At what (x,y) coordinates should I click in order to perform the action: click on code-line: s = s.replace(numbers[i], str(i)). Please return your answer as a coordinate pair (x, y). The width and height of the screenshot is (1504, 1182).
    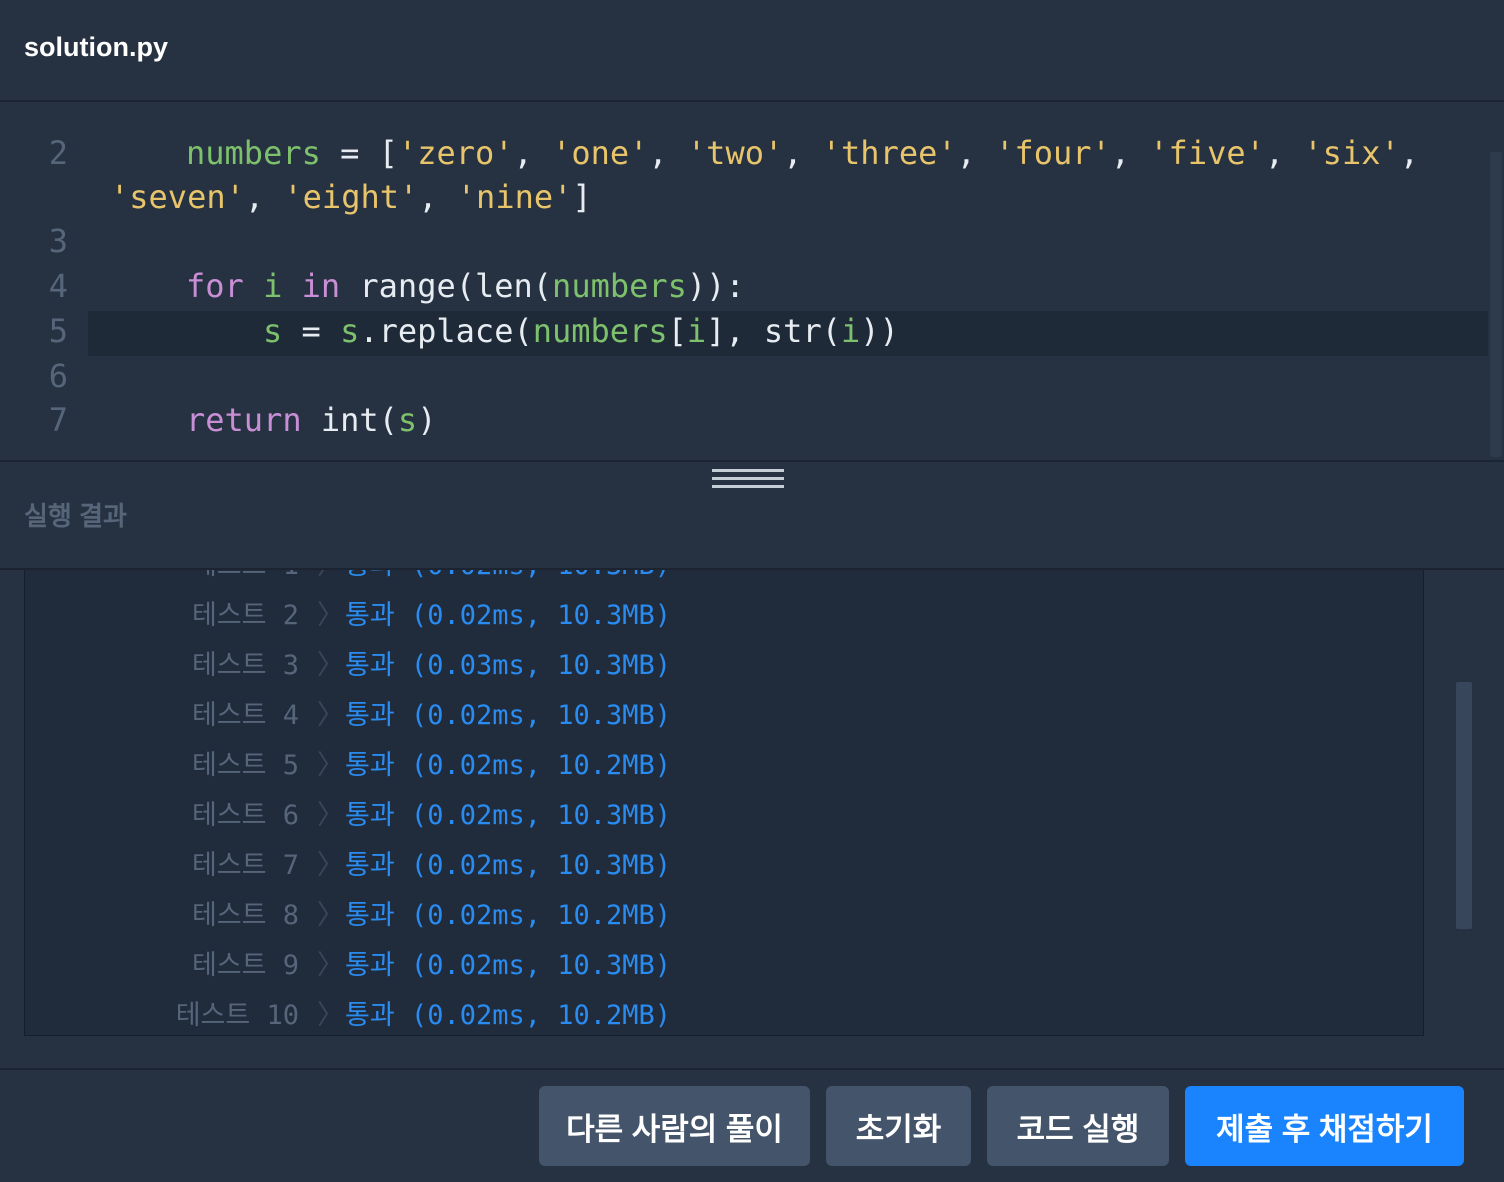
    Looking at the image, I should click on (581, 331).